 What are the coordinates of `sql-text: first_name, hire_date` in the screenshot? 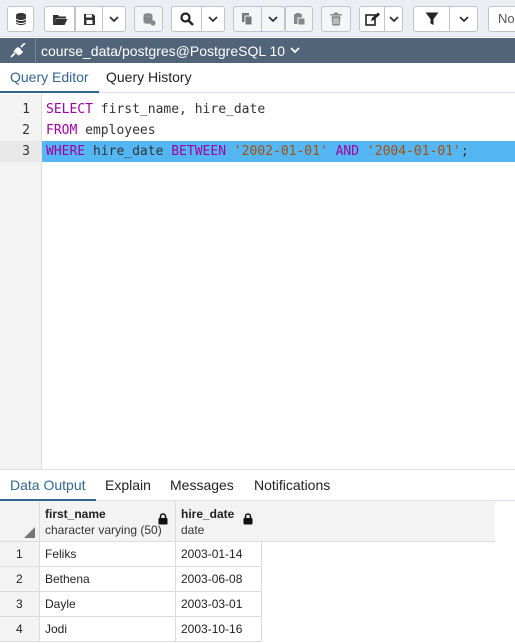 It's located at (179, 109).